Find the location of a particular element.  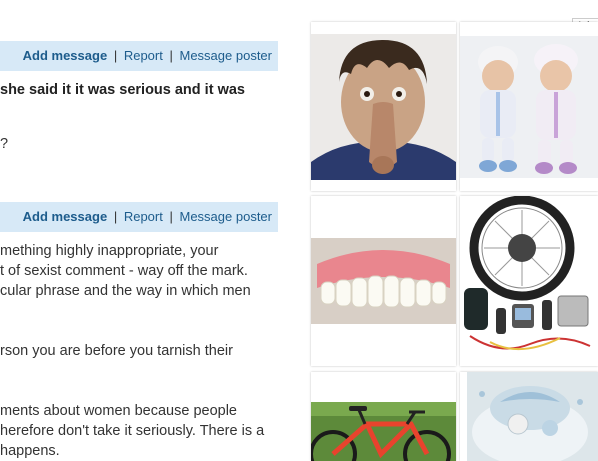

ad-tile-diaper-cake is located at coordinates (529, 416).